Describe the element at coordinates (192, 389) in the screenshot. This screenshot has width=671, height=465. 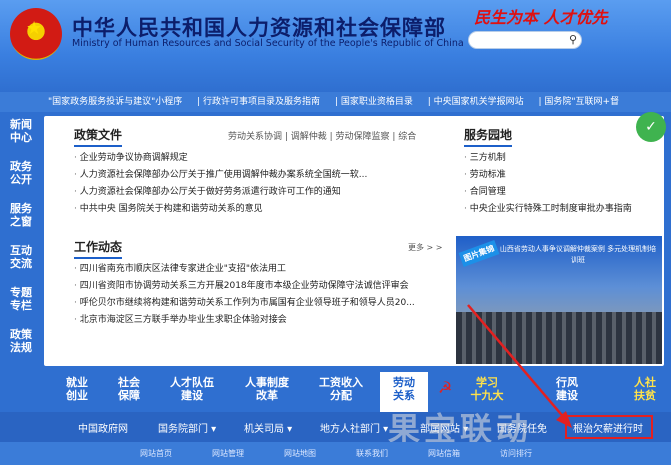
I see `nav-talent: 人才队伍 建设` at that location.